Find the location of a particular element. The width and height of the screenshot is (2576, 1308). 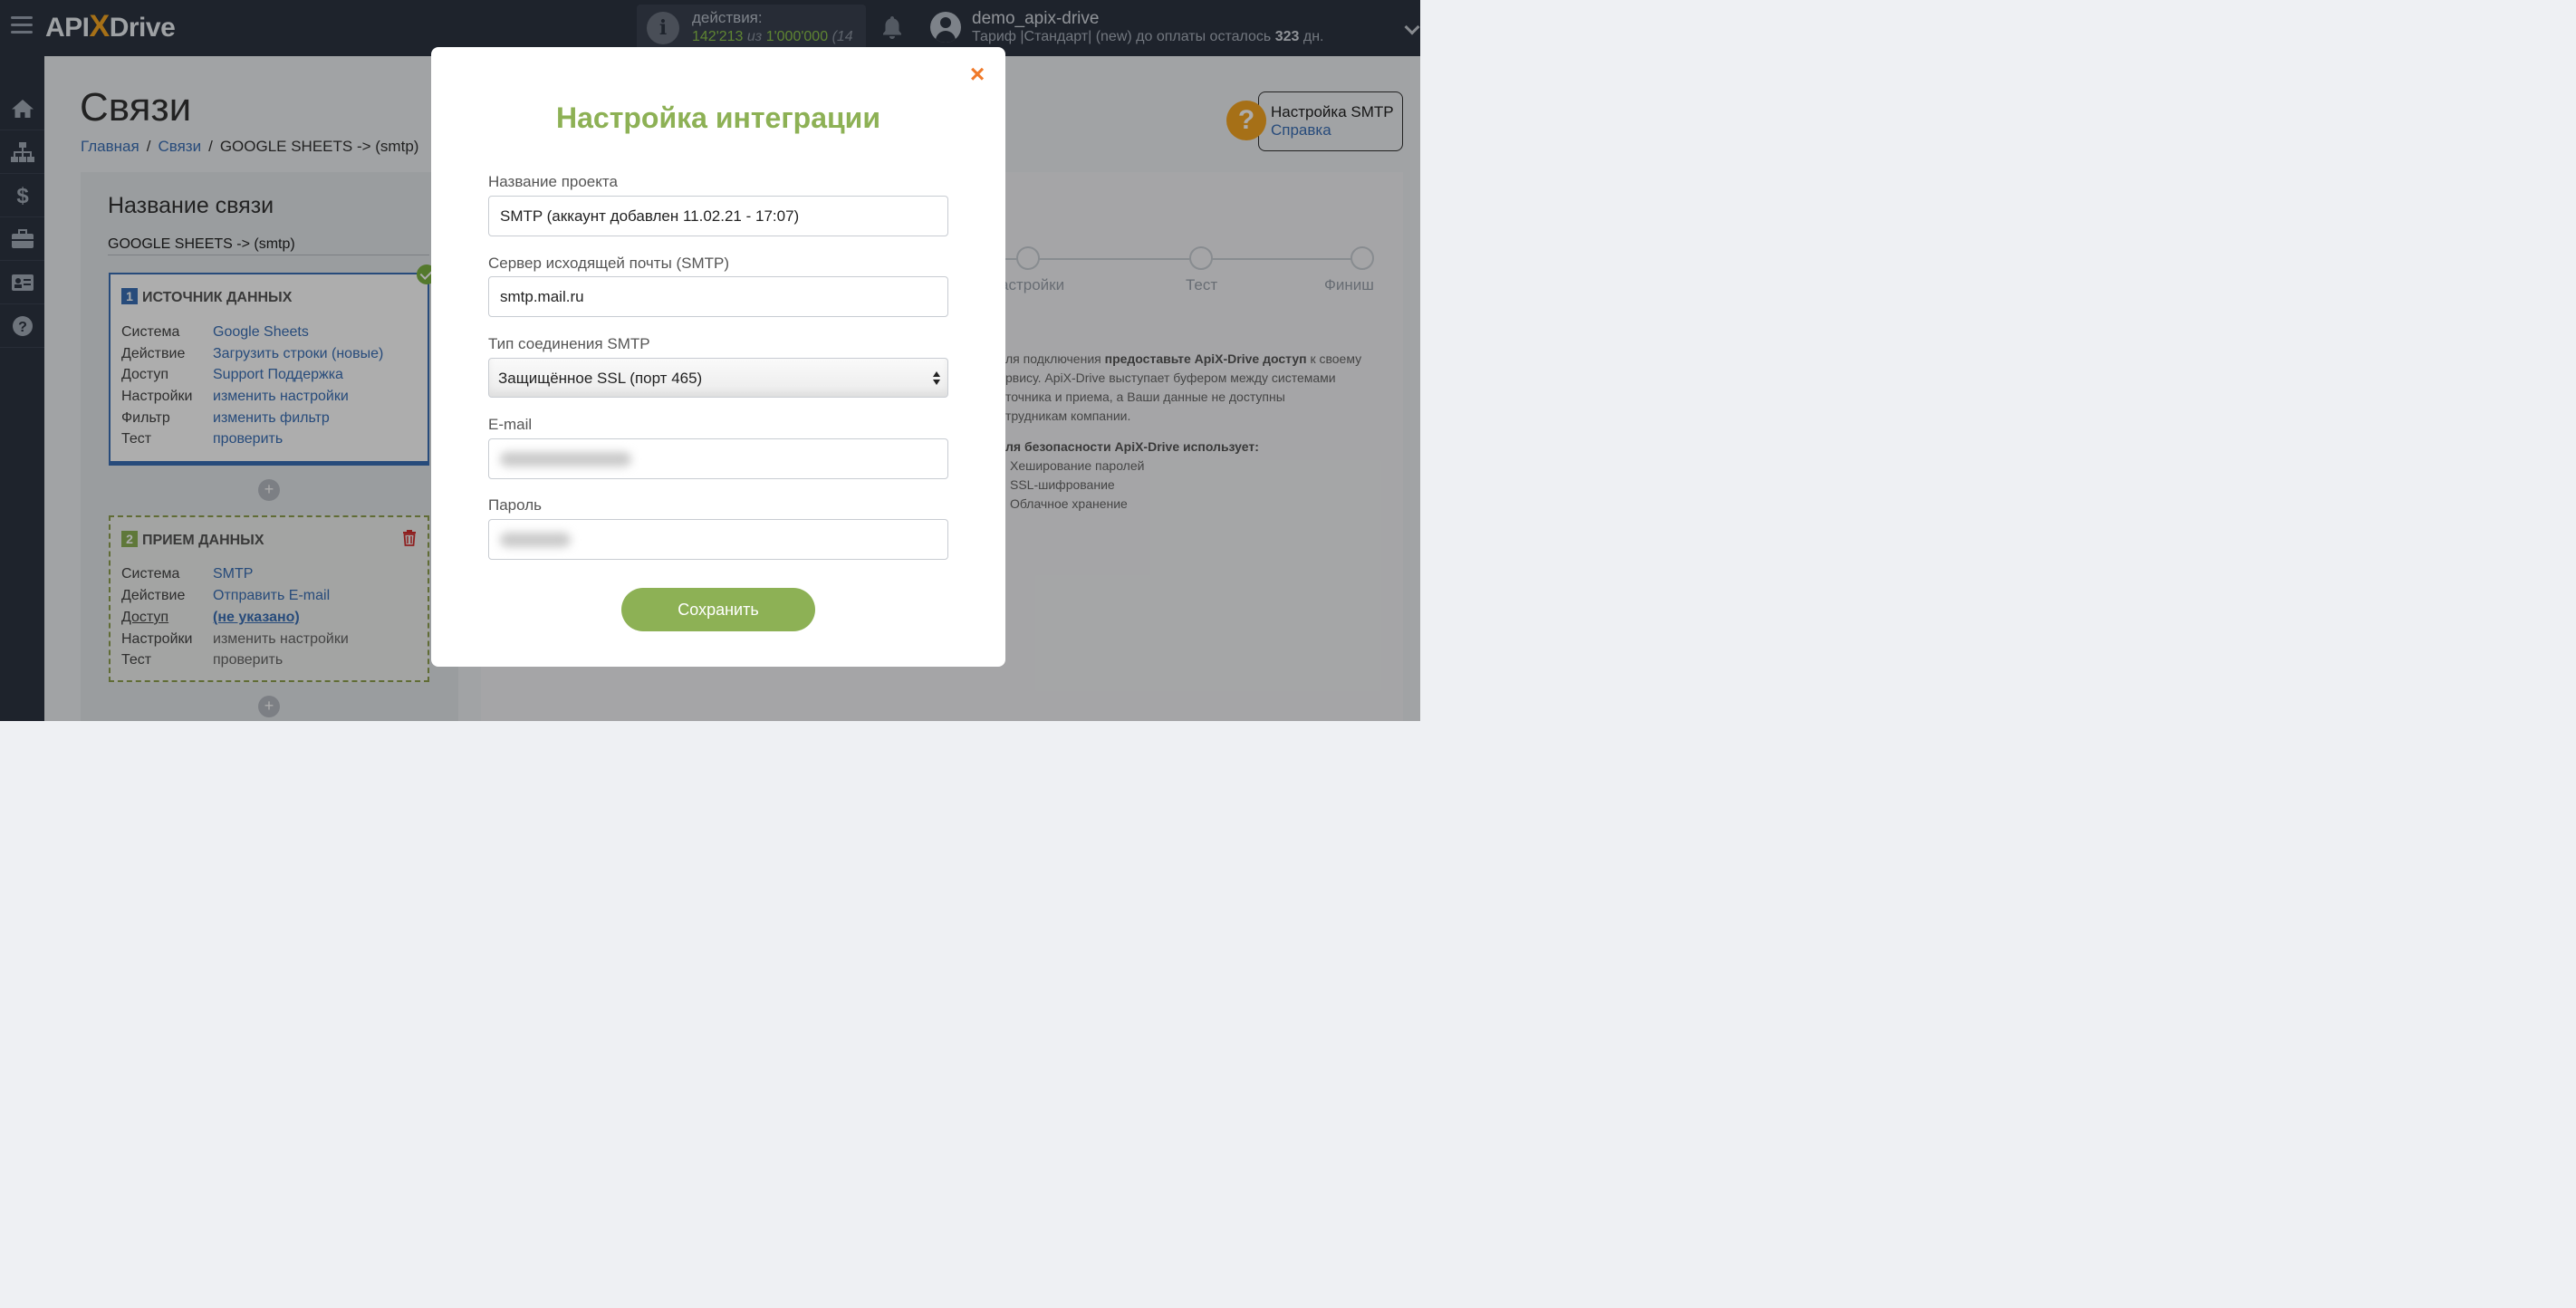

project-name-input is located at coordinates (718, 216).